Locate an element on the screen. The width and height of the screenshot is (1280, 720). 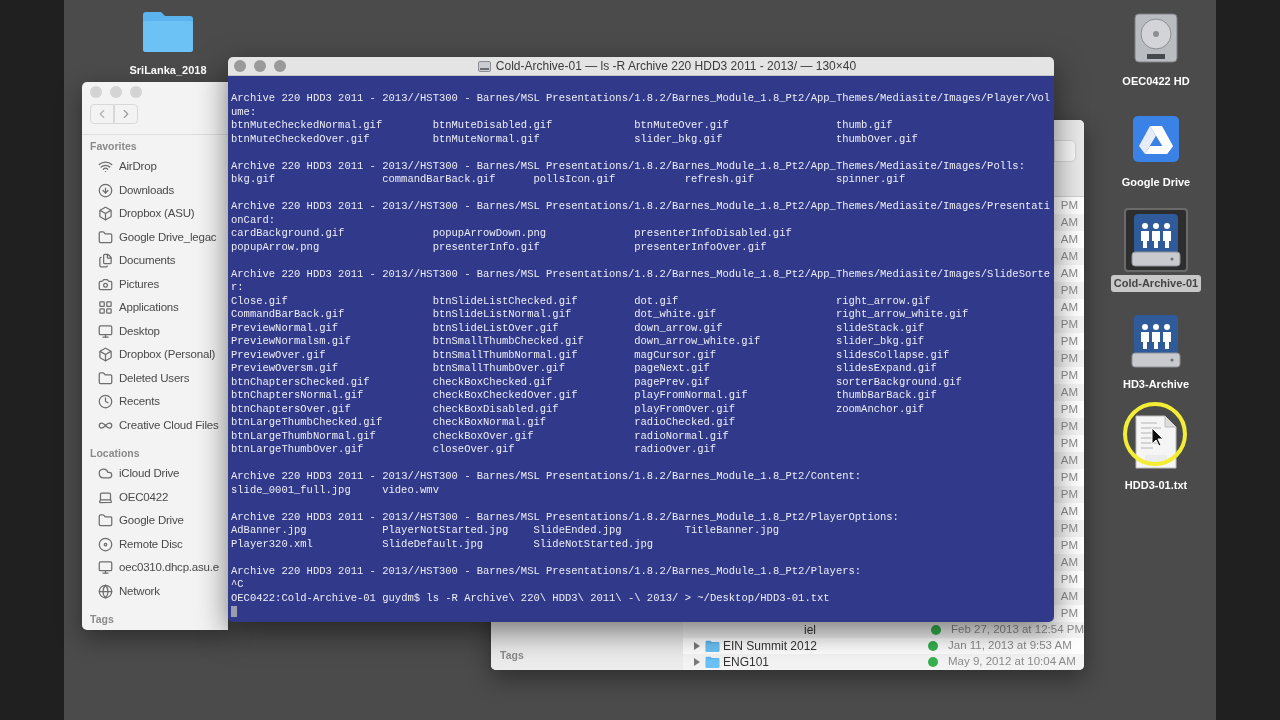
sidebar-item: oec0310.dhcp.asu.e is located at coordinates (155, 568).